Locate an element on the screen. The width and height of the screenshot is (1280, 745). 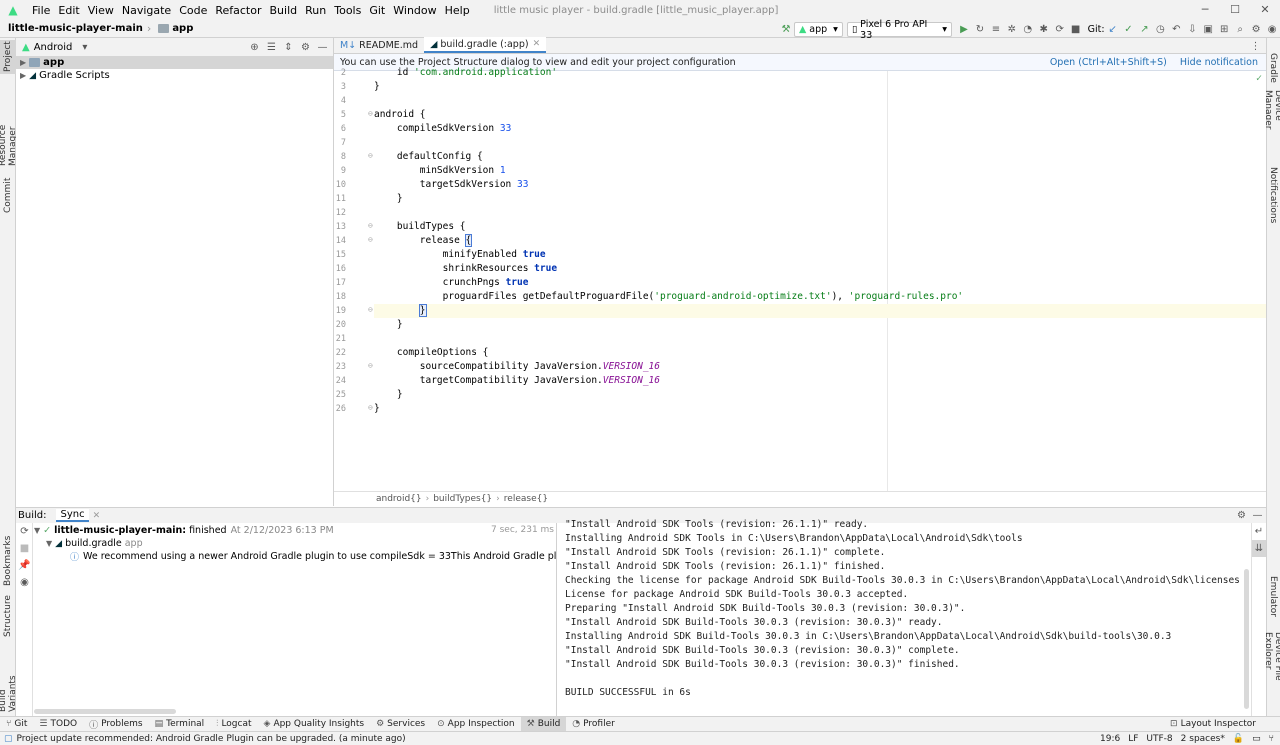
file-encoding: UTF-8 is located at coordinates (1159, 739).